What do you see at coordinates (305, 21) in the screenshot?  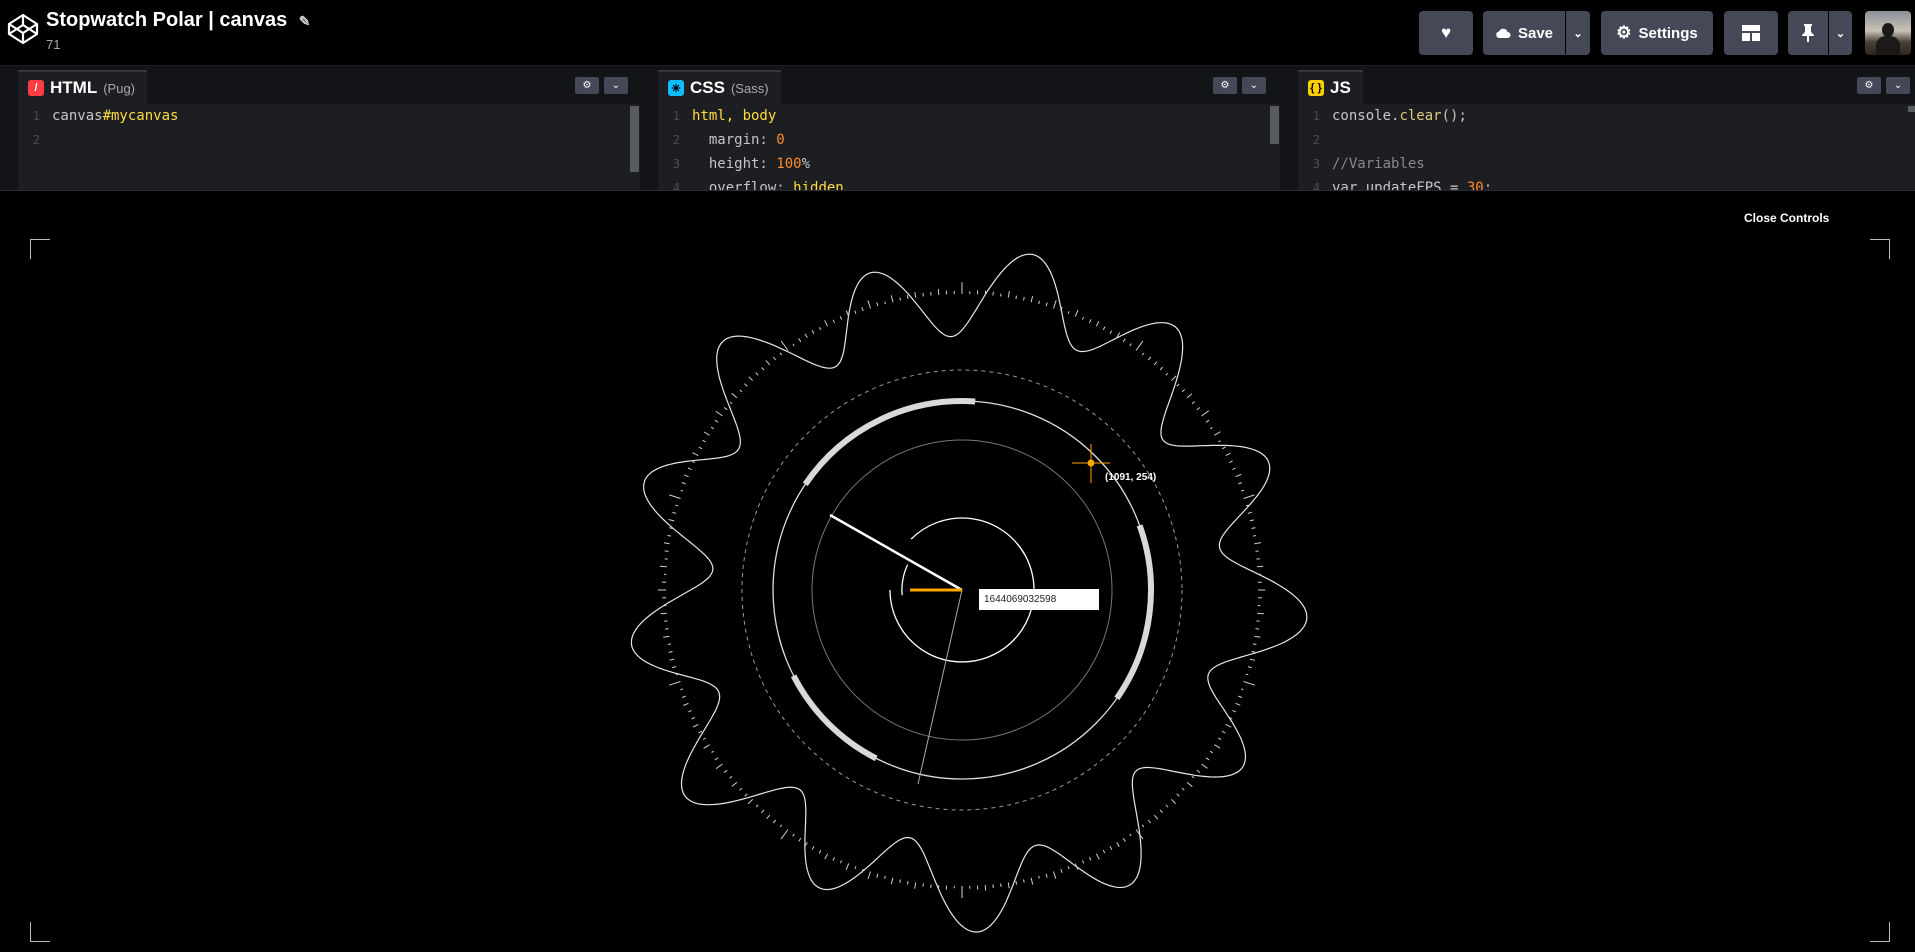 I see `edit-pencil-icon: ✎` at bounding box center [305, 21].